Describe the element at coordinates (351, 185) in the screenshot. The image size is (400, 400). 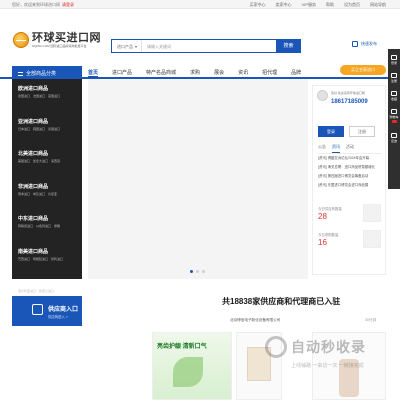
I see `news-item: [资讯] 东盟进口博览会进口商品展` at that location.